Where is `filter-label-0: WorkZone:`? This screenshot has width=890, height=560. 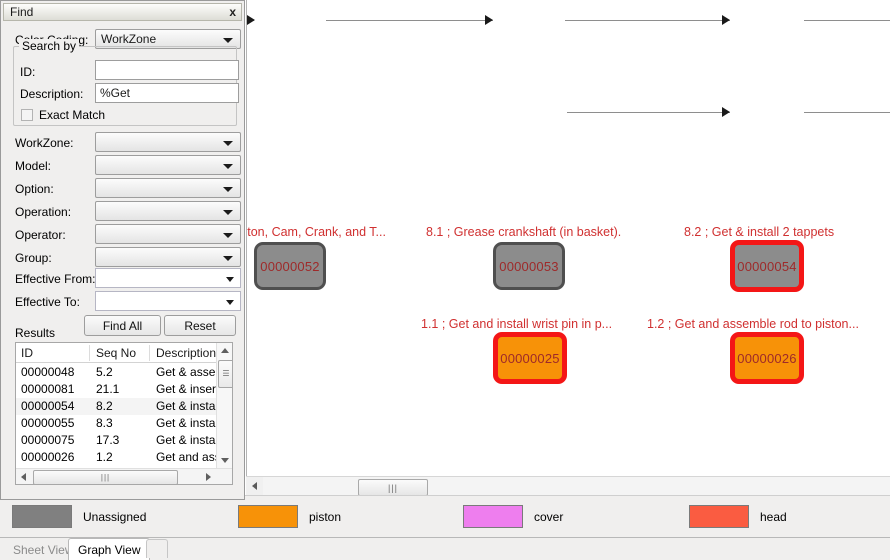 filter-label-0: WorkZone: is located at coordinates (44, 143).